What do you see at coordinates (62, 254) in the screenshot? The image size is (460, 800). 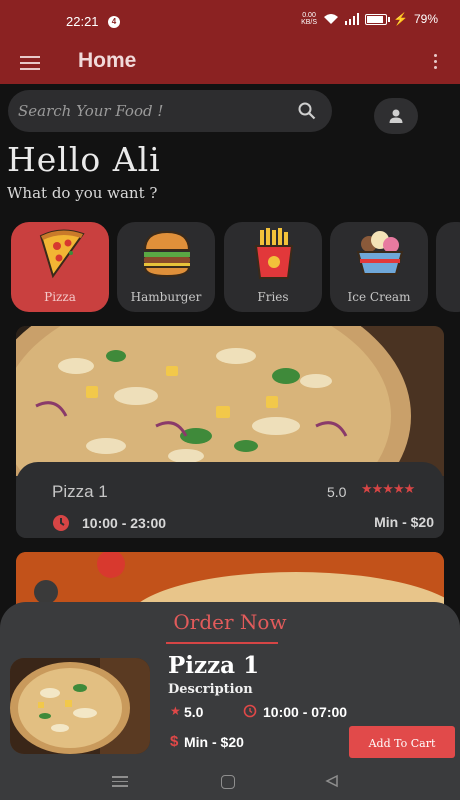 I see `pizza-icon` at bounding box center [62, 254].